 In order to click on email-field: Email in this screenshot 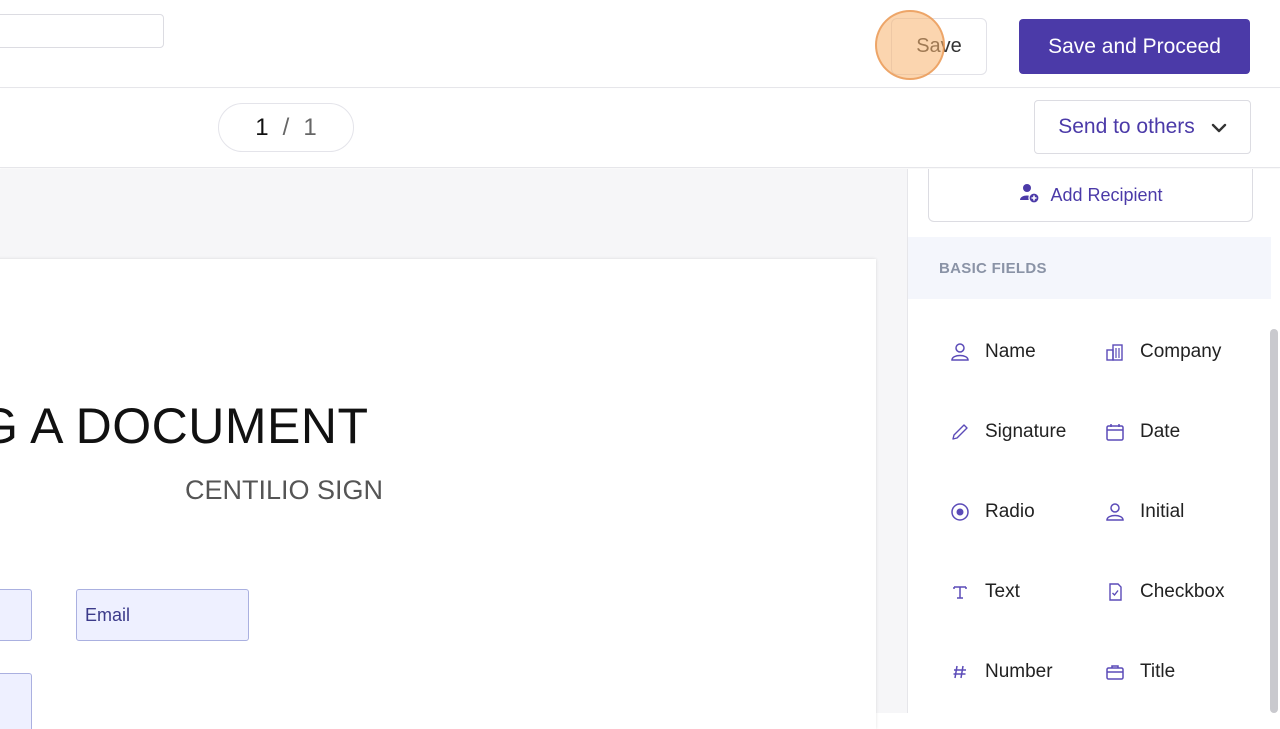, I will do `click(162, 615)`.